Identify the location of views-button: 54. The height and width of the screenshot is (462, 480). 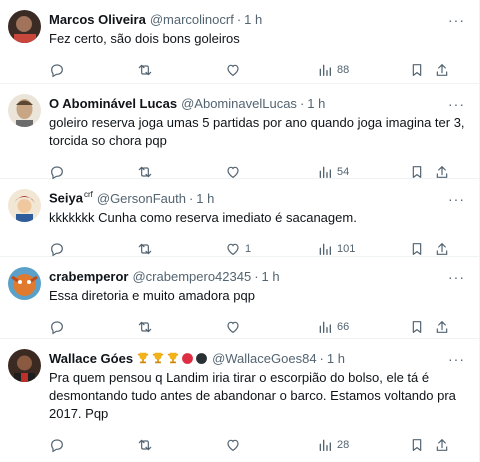
(333, 172).